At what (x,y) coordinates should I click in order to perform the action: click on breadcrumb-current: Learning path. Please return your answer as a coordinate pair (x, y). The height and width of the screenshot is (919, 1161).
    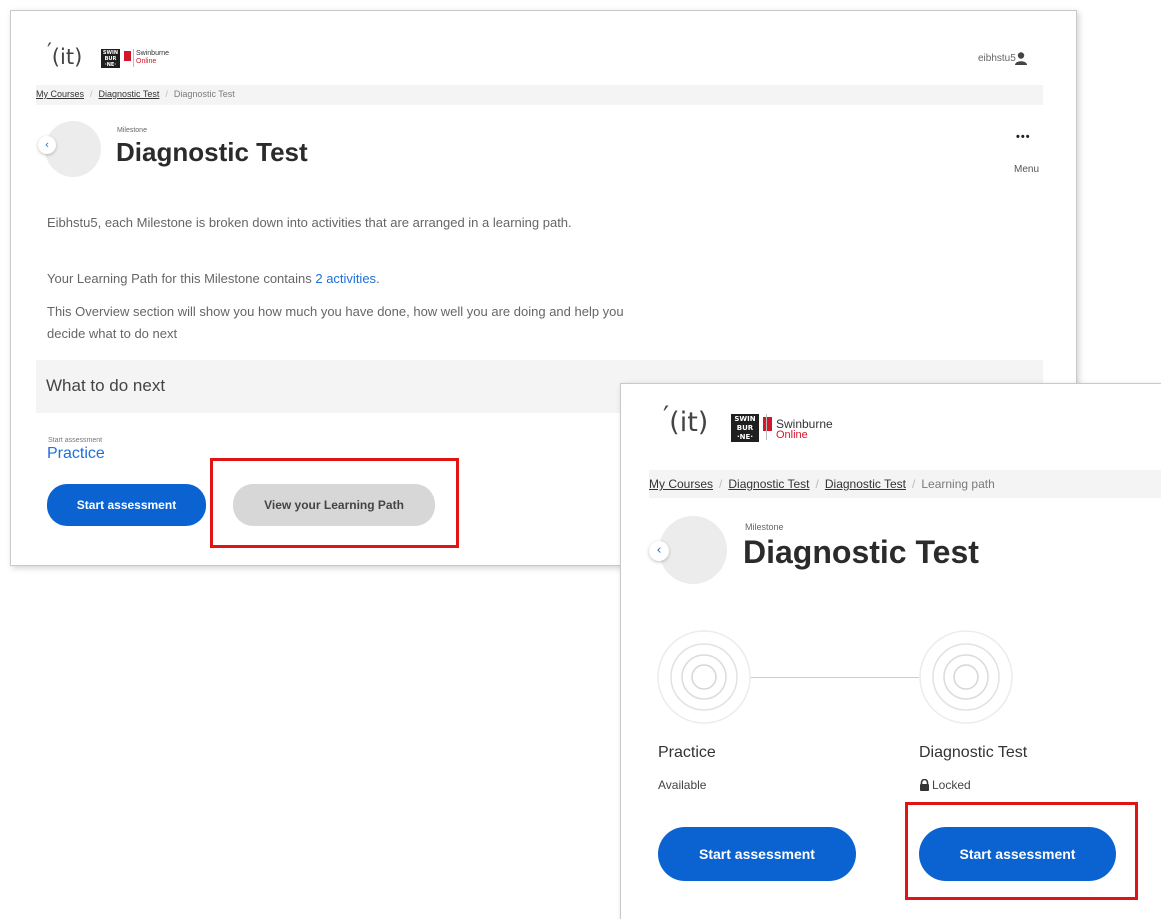
    Looking at the image, I should click on (958, 484).